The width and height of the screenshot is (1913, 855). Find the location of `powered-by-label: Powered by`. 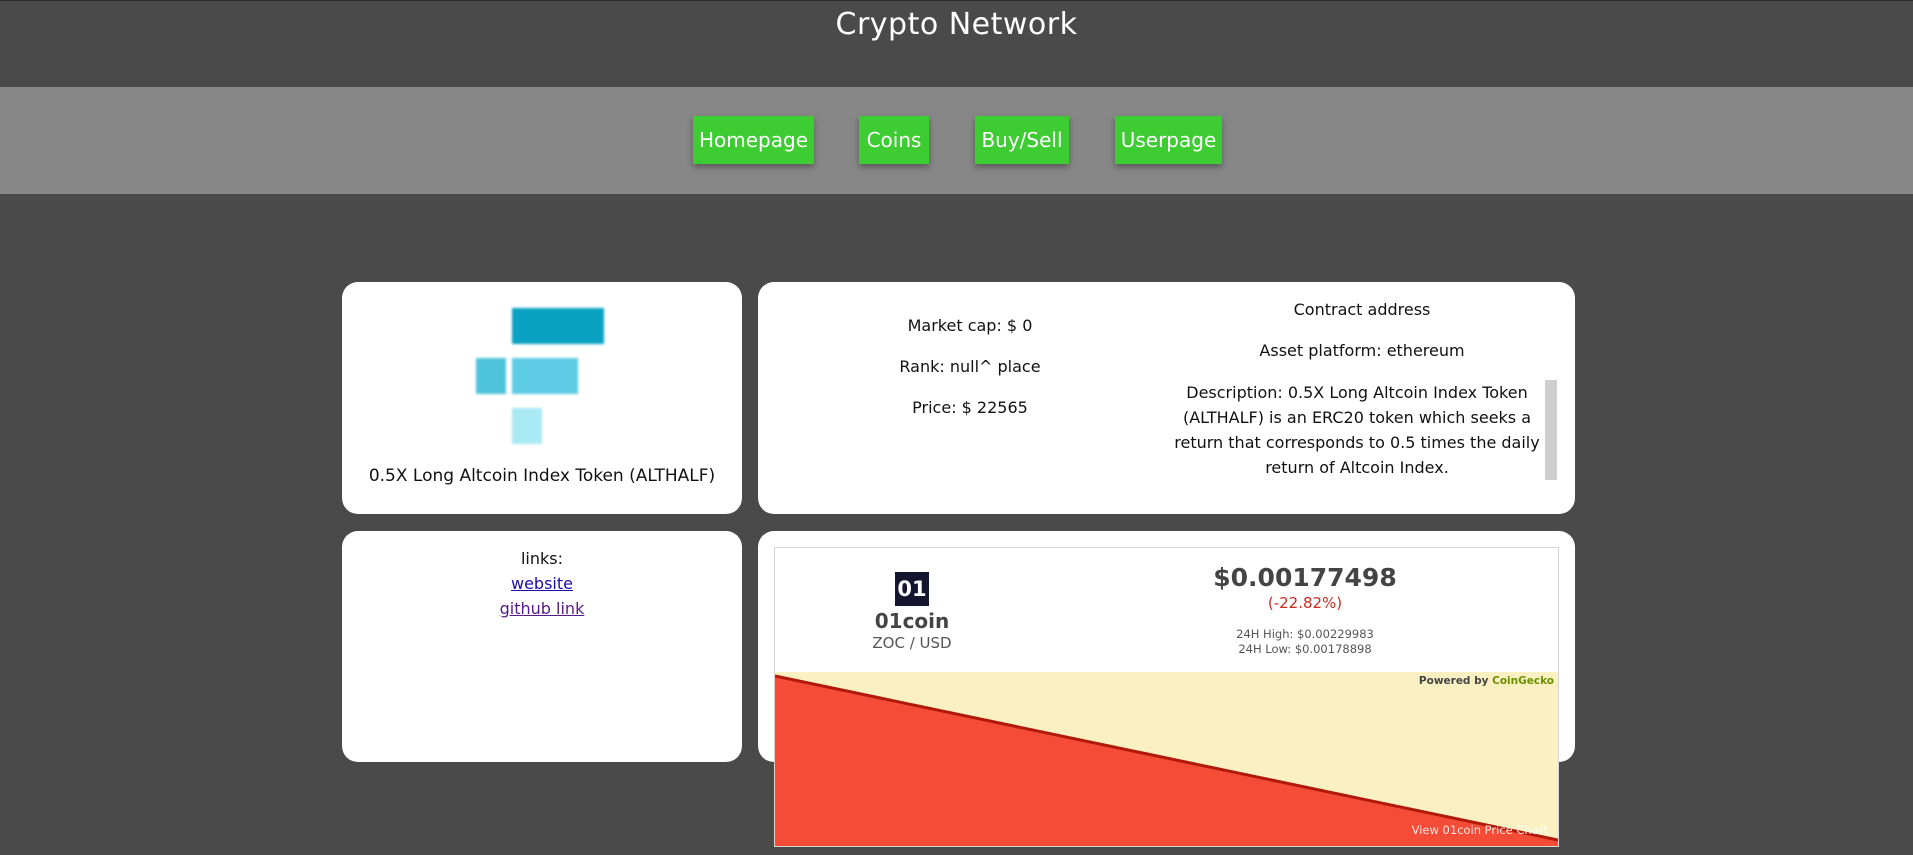

powered-by-label: Powered by is located at coordinates (1453, 681).